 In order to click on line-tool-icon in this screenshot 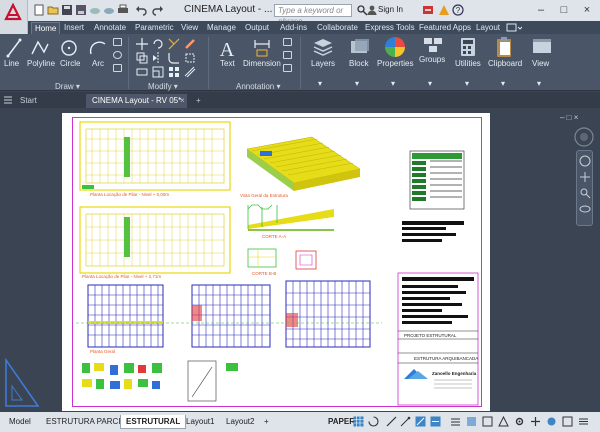, I will do `click(14, 48)`.